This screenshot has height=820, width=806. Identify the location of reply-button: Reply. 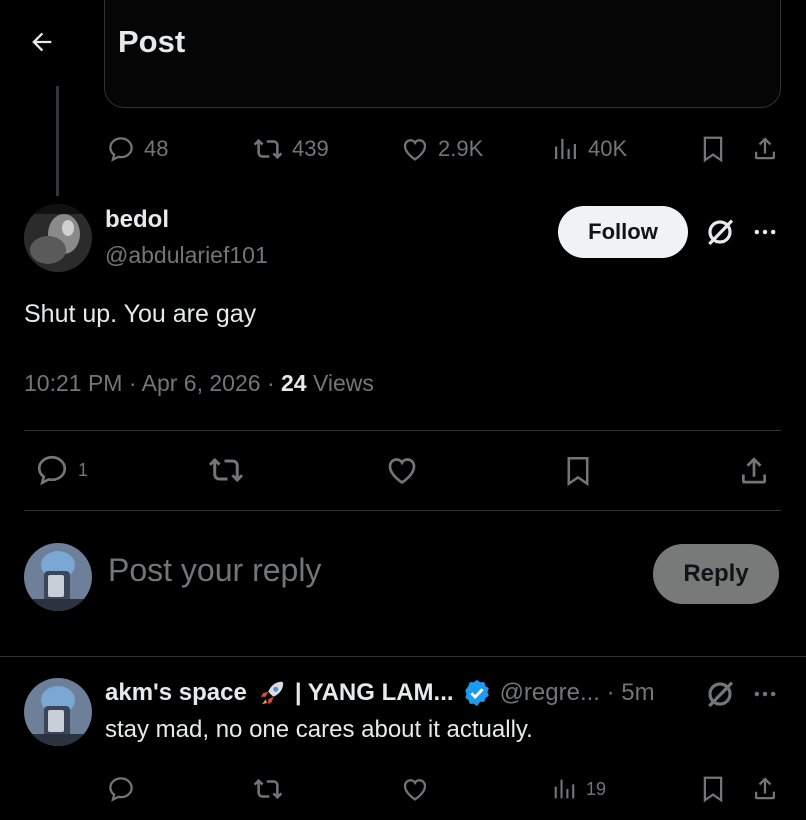
(716, 574).